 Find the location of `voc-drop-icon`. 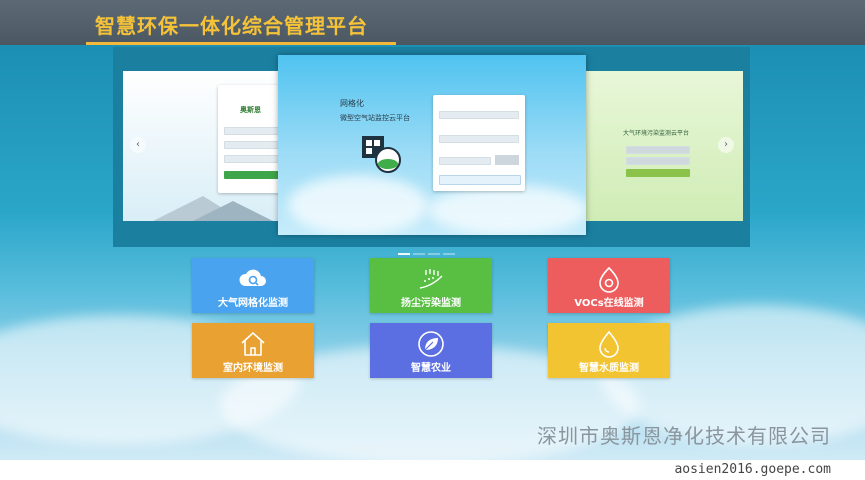

voc-drop-icon is located at coordinates (609, 279).